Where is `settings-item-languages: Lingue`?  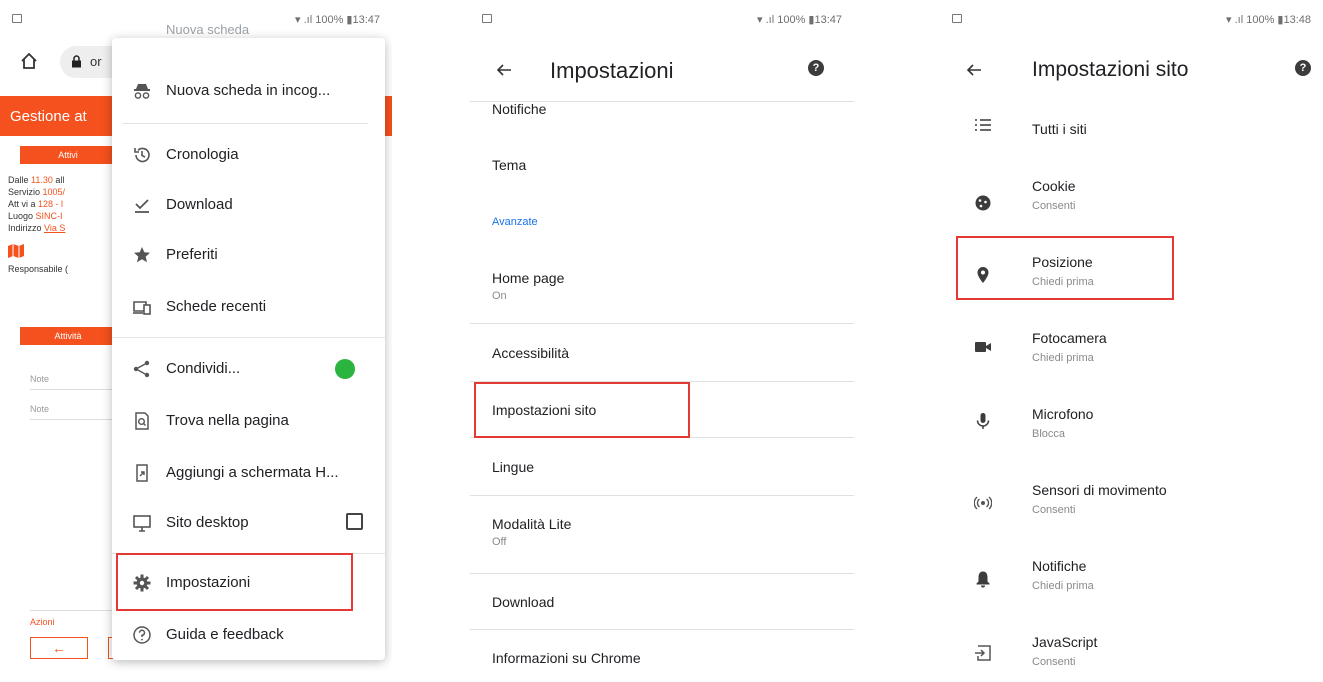
settings-item-languages: Lingue is located at coordinates (662, 466).